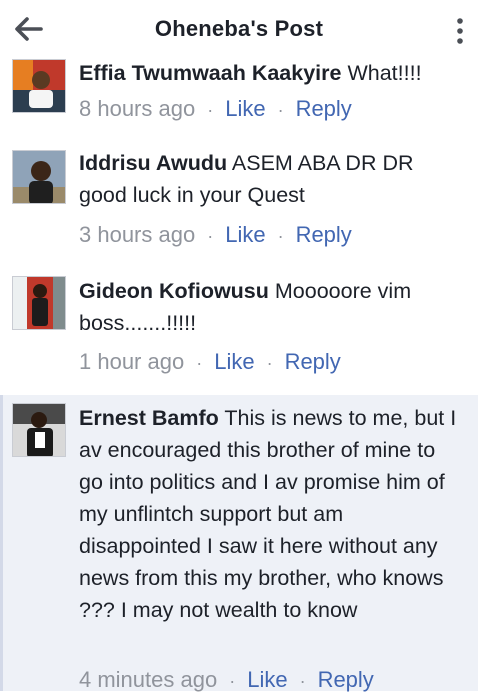  I want to click on comment-text: What!!!!, so click(384, 73).